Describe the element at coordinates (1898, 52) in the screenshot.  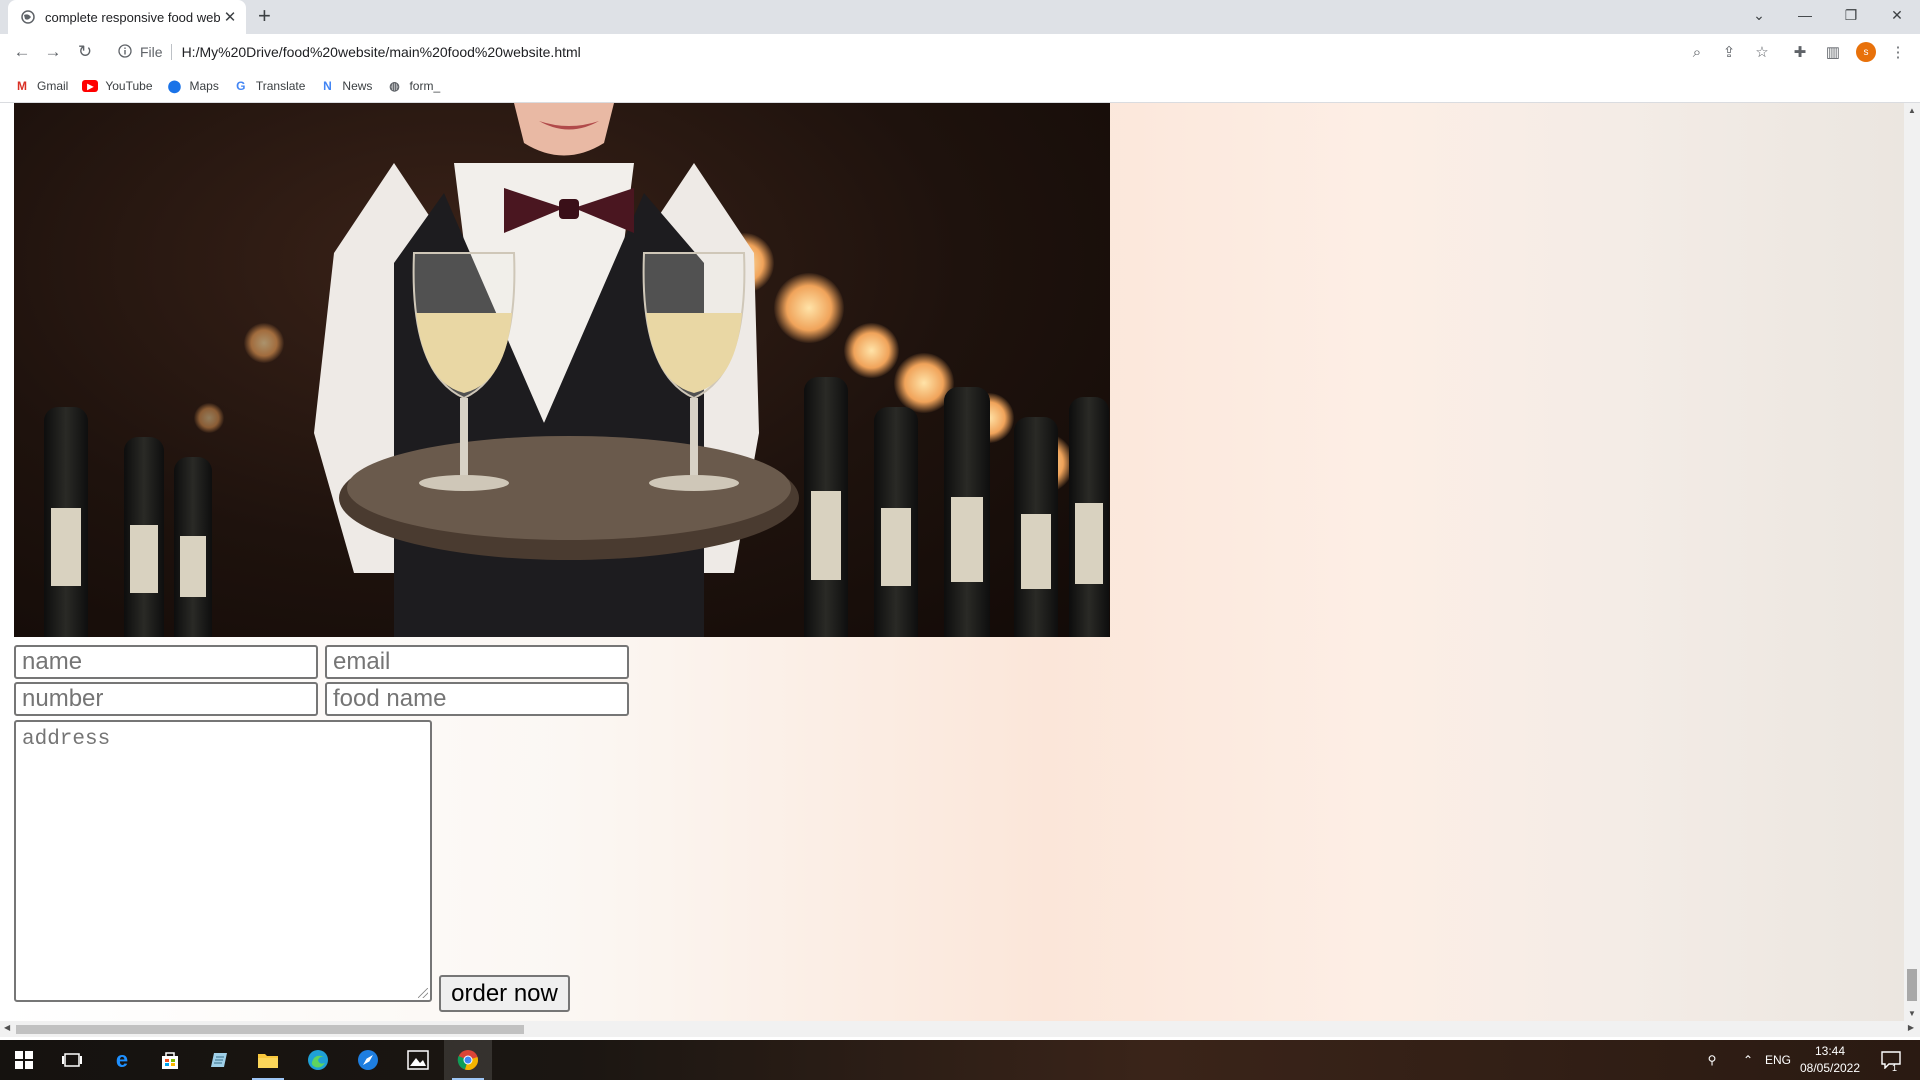
I see `menu-icon: ⋮` at that location.